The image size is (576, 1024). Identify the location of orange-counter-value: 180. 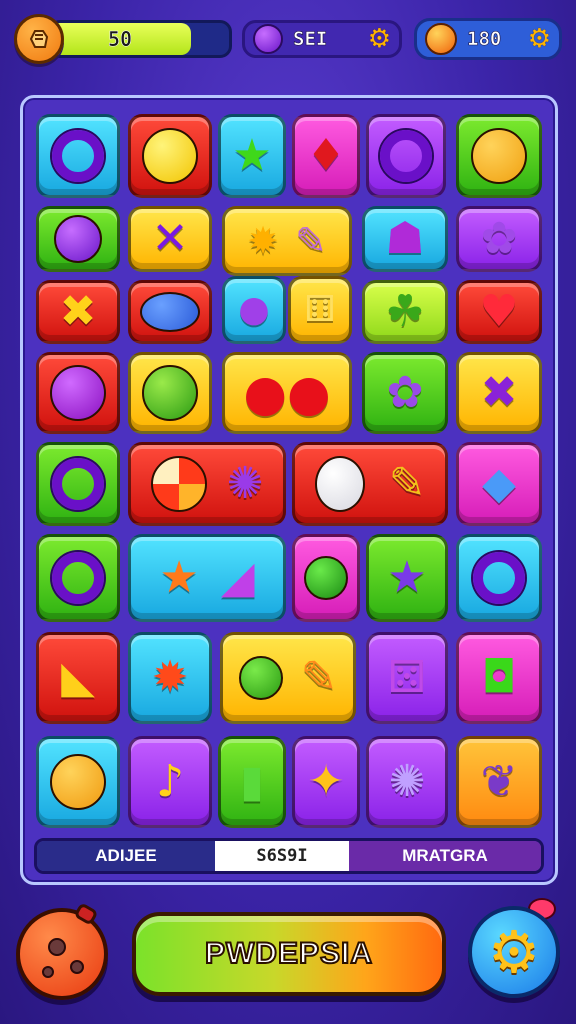
(484, 39).